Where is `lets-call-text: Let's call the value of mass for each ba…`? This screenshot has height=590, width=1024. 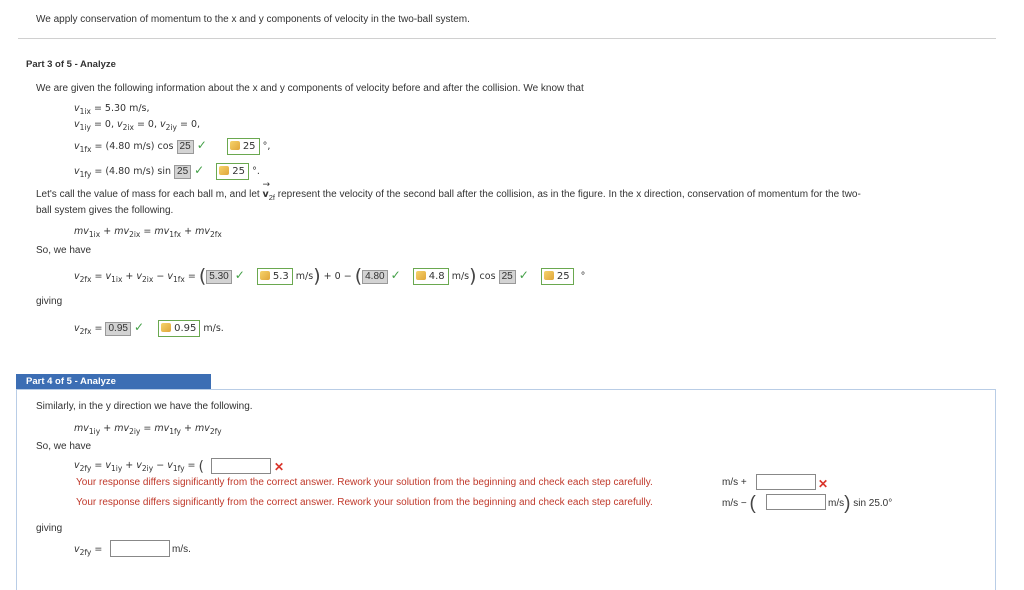
lets-call-text: Let's call the value of mass for each ba… is located at coordinates (448, 191).